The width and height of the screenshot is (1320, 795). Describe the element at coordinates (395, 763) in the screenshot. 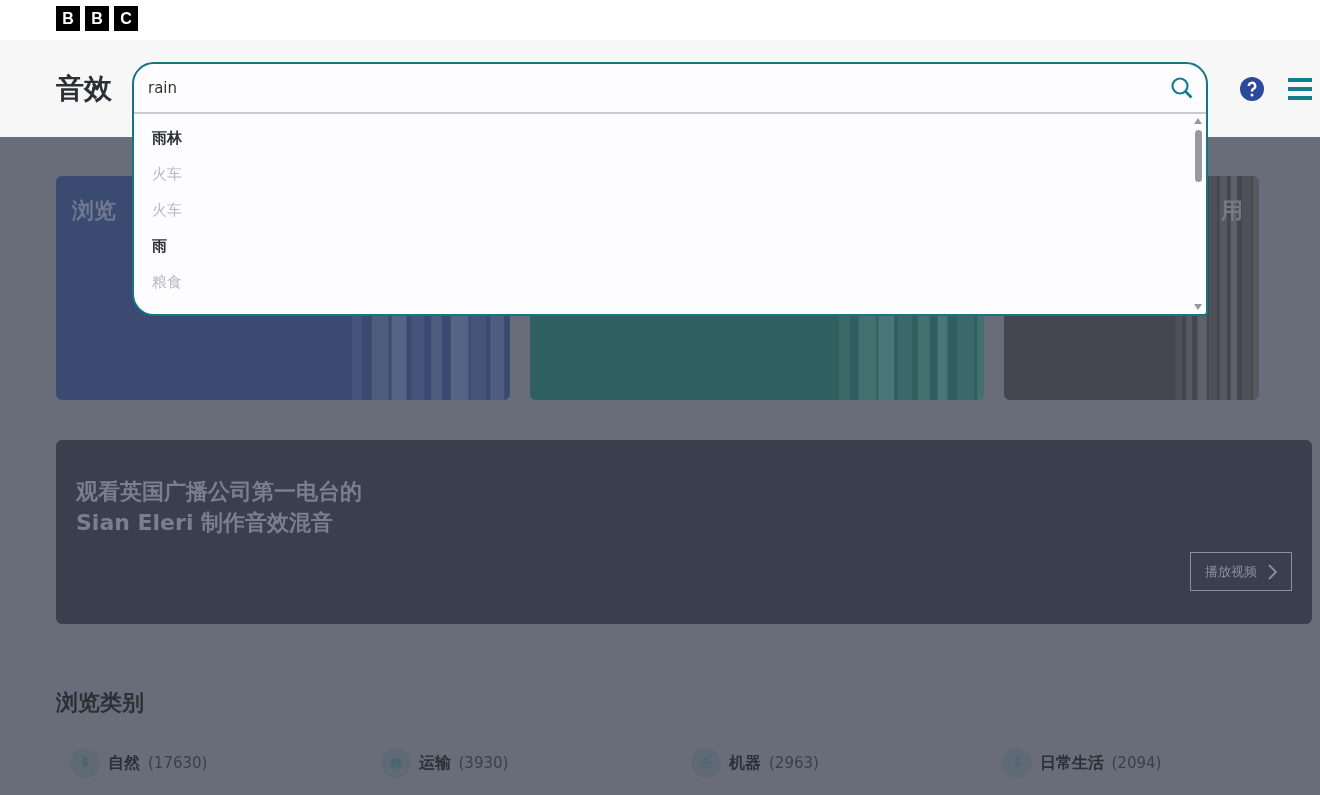

I see `bus-icon` at that location.